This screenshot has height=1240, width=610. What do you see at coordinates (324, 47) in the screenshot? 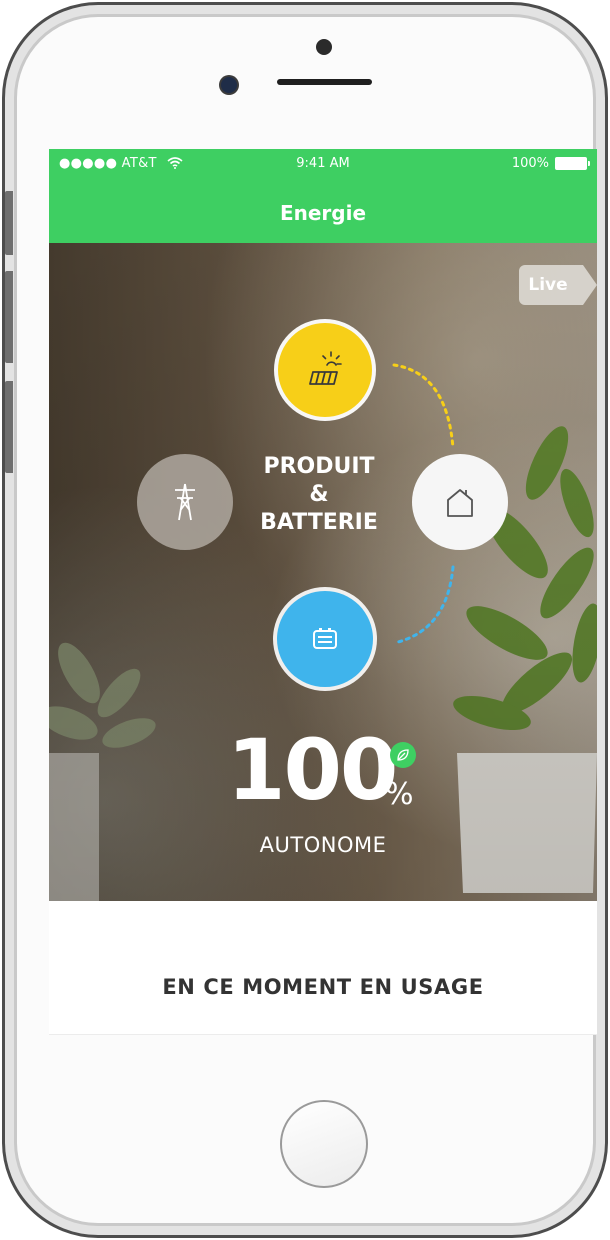
I see `proximity-sensor` at bounding box center [324, 47].